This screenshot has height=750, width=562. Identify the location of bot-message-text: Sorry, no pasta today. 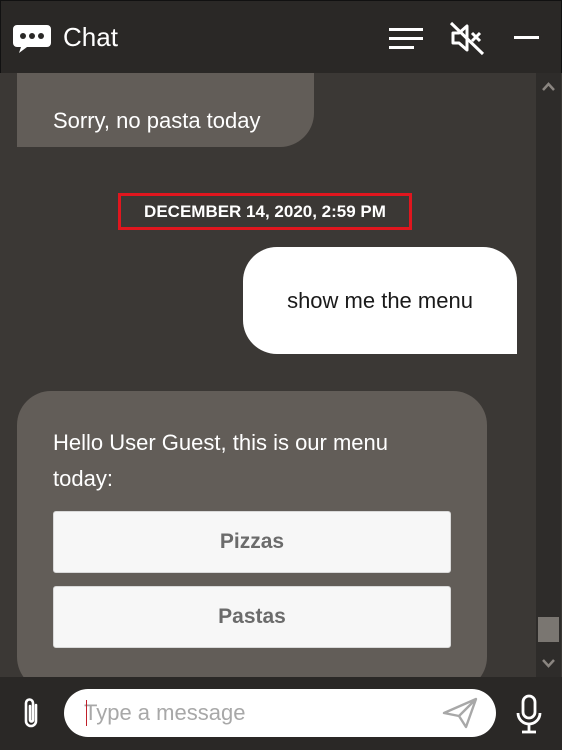
(157, 120).